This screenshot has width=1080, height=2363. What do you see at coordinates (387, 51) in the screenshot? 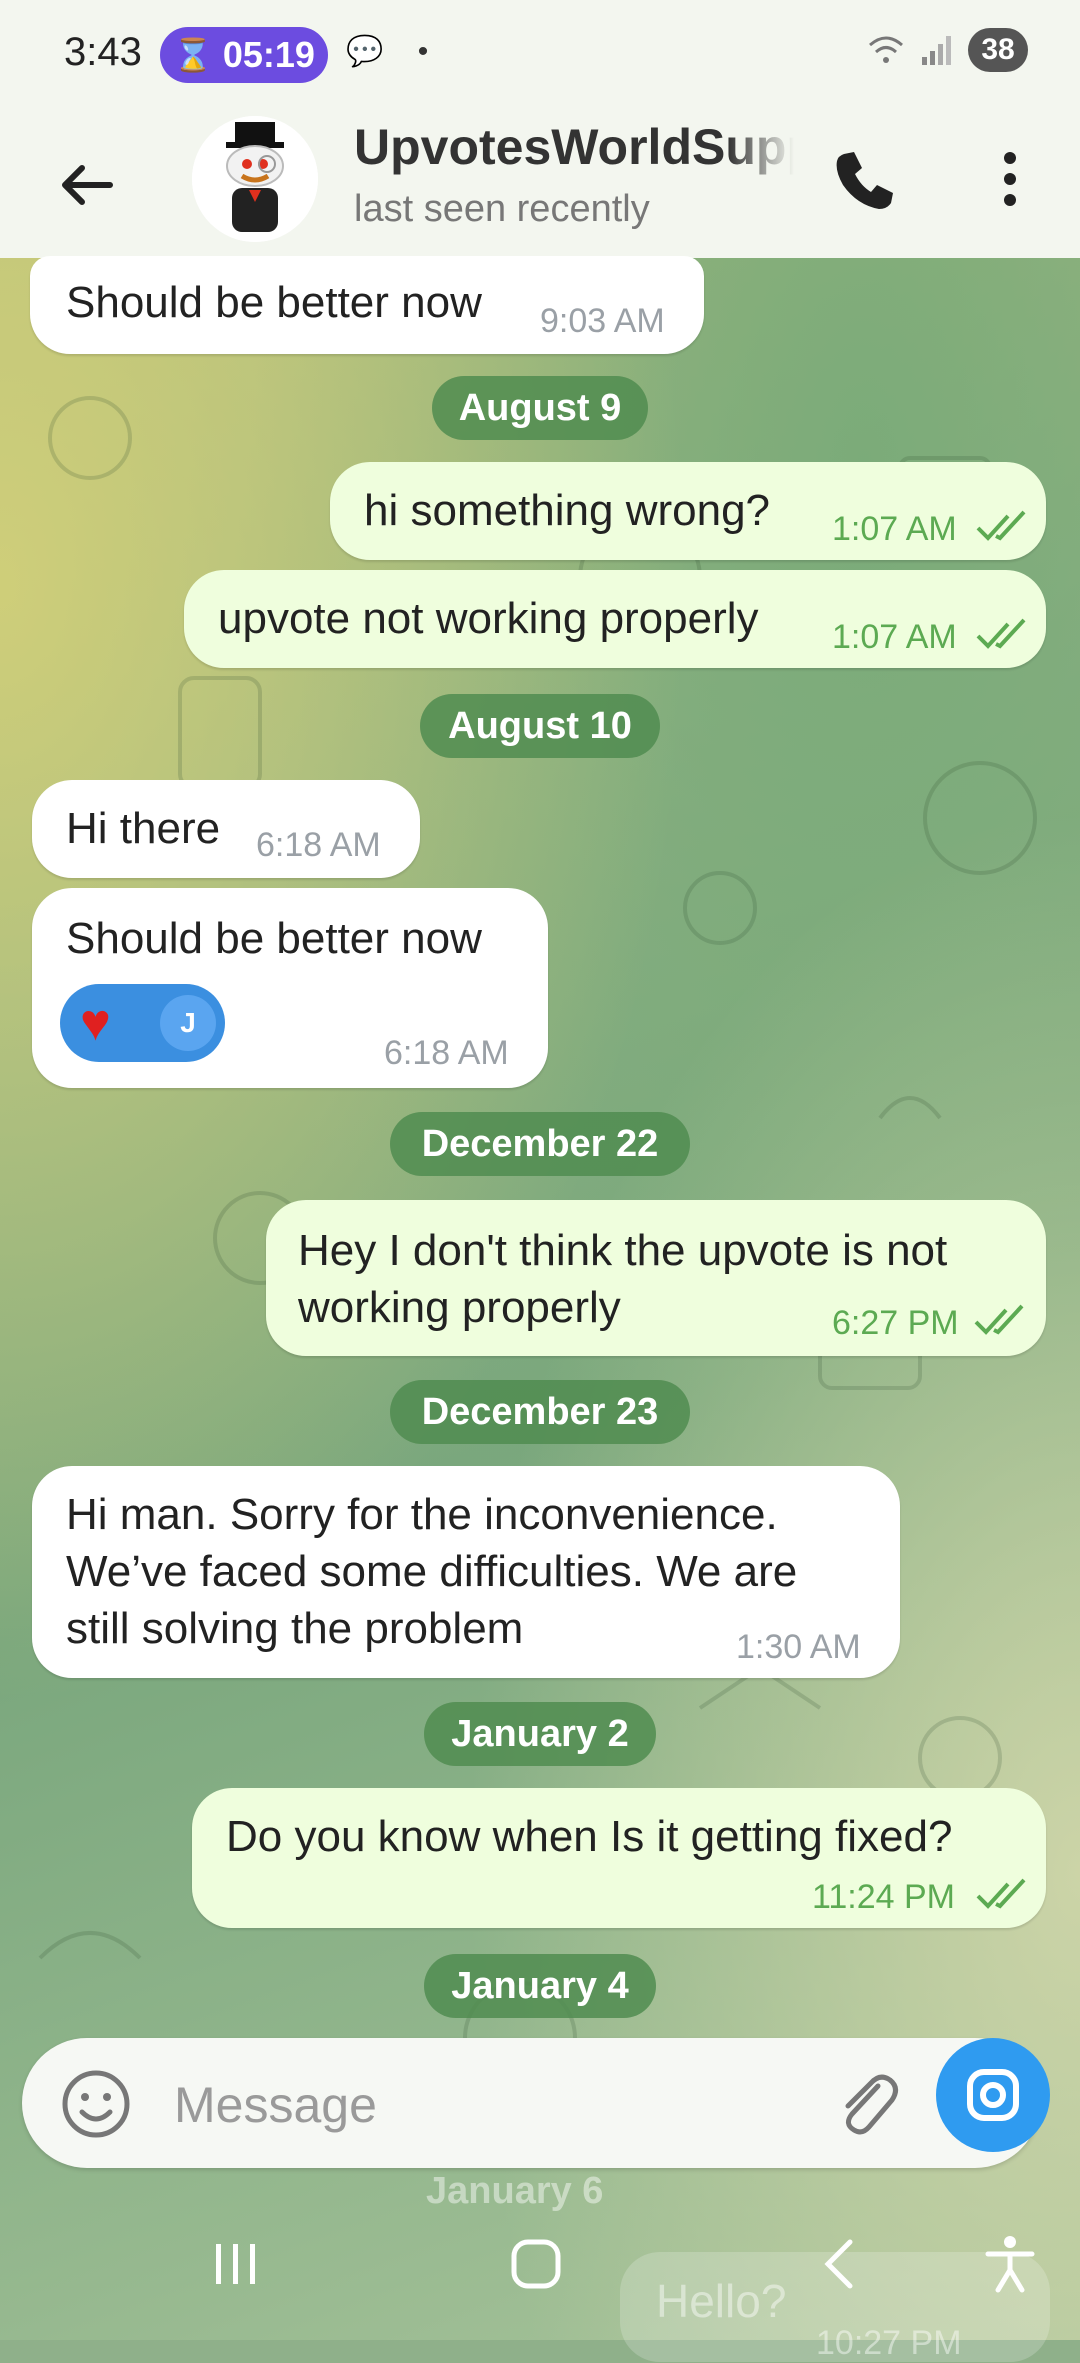
I see `notification-icons: 💬 •` at bounding box center [387, 51].